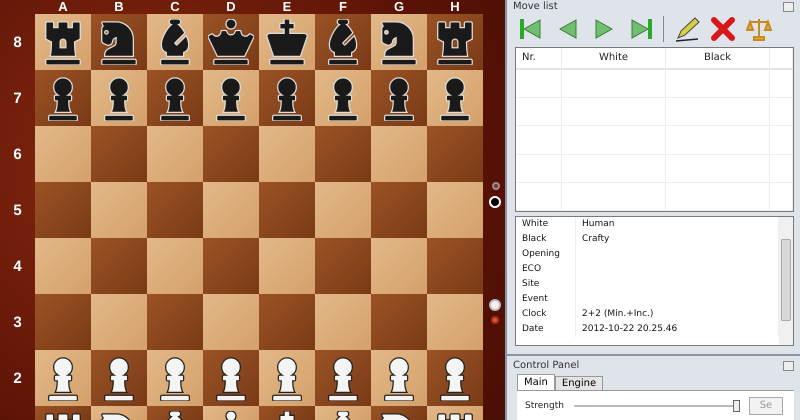  Describe the element at coordinates (544, 405) in the screenshot. I see `slider-label: Strength` at that location.